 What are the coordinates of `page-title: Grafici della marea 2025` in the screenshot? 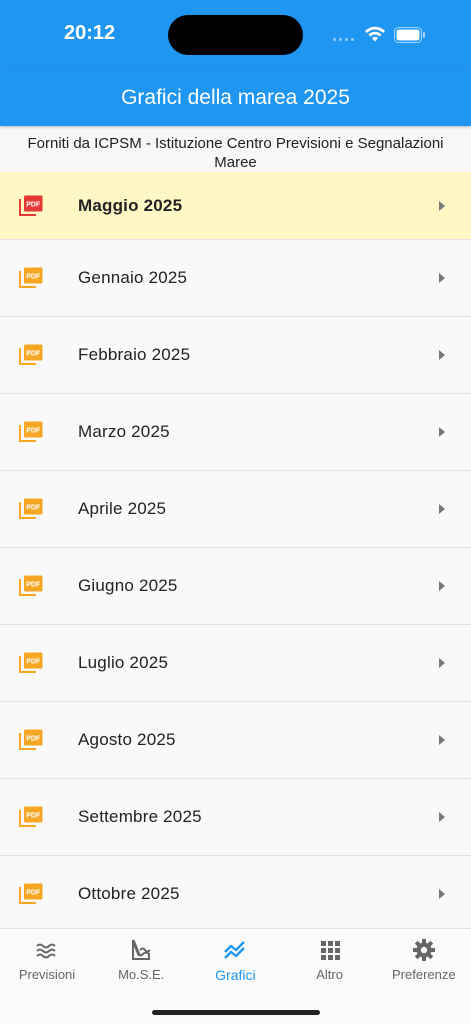 It's located at (235, 97).